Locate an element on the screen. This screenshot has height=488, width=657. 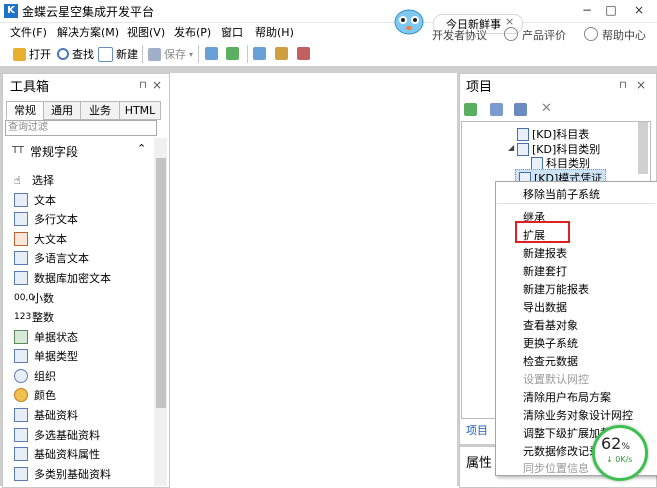
color-palette-icon is located at coordinates (21, 395).